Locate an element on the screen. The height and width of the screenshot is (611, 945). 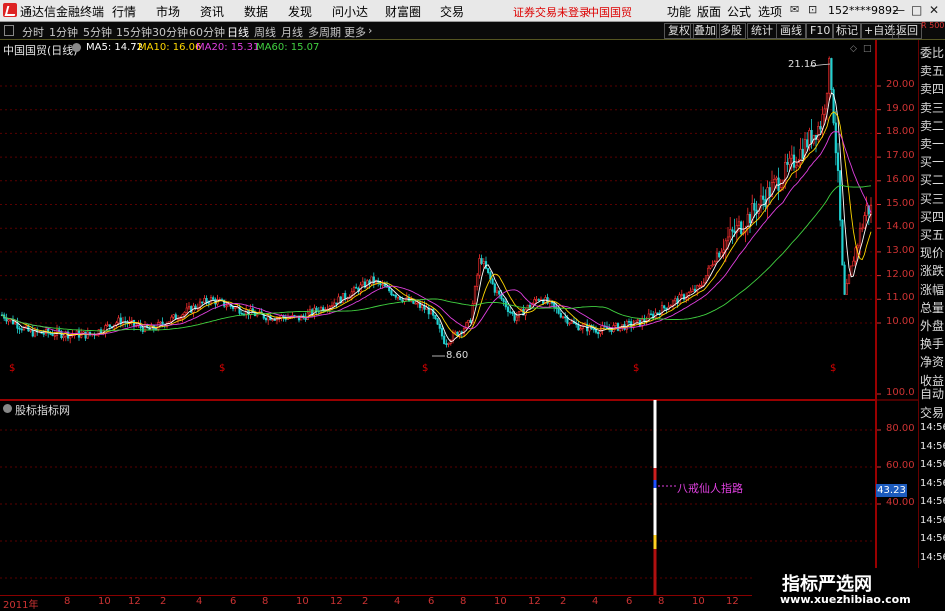
quote-label: 外盘 is located at coordinates (932, 326).